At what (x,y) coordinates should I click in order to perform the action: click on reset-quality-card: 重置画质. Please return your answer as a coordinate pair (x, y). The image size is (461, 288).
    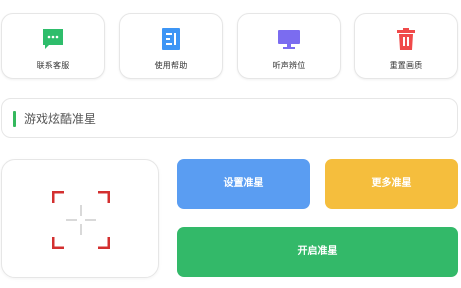
    Looking at the image, I should click on (406, 46).